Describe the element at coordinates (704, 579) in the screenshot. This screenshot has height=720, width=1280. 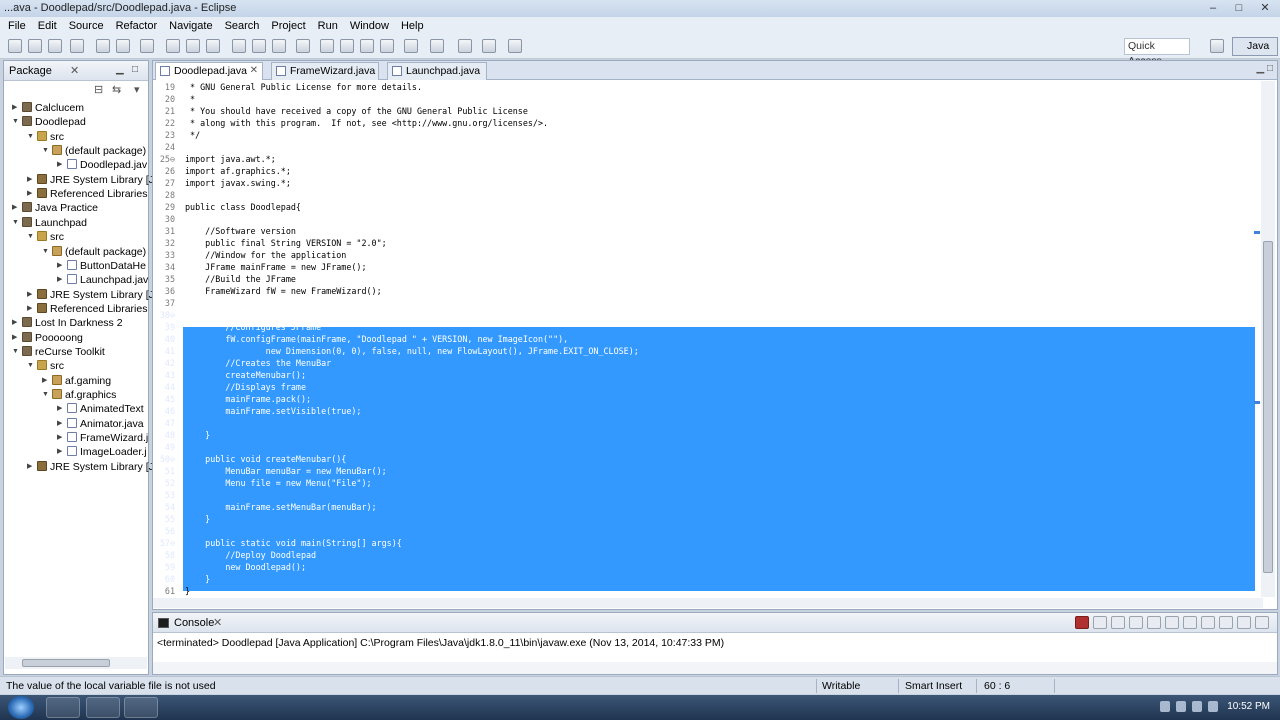
I see `code-line: 60 }` at that location.